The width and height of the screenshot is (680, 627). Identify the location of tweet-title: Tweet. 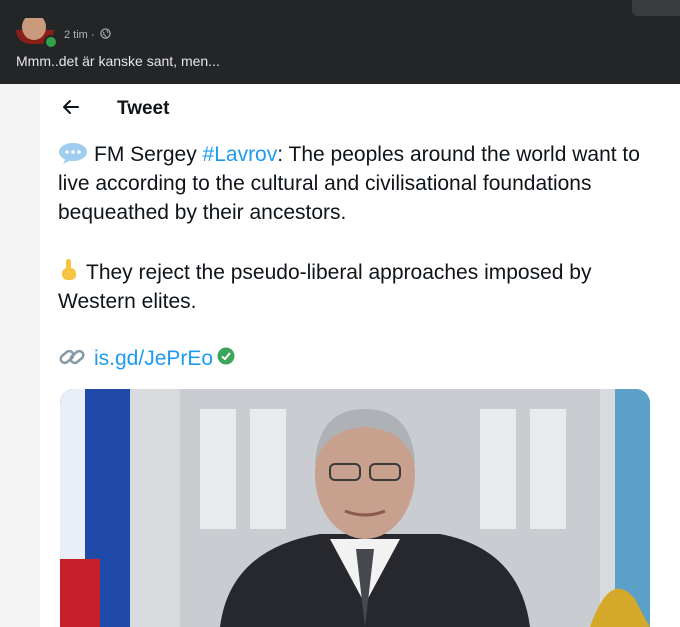
(143, 108).